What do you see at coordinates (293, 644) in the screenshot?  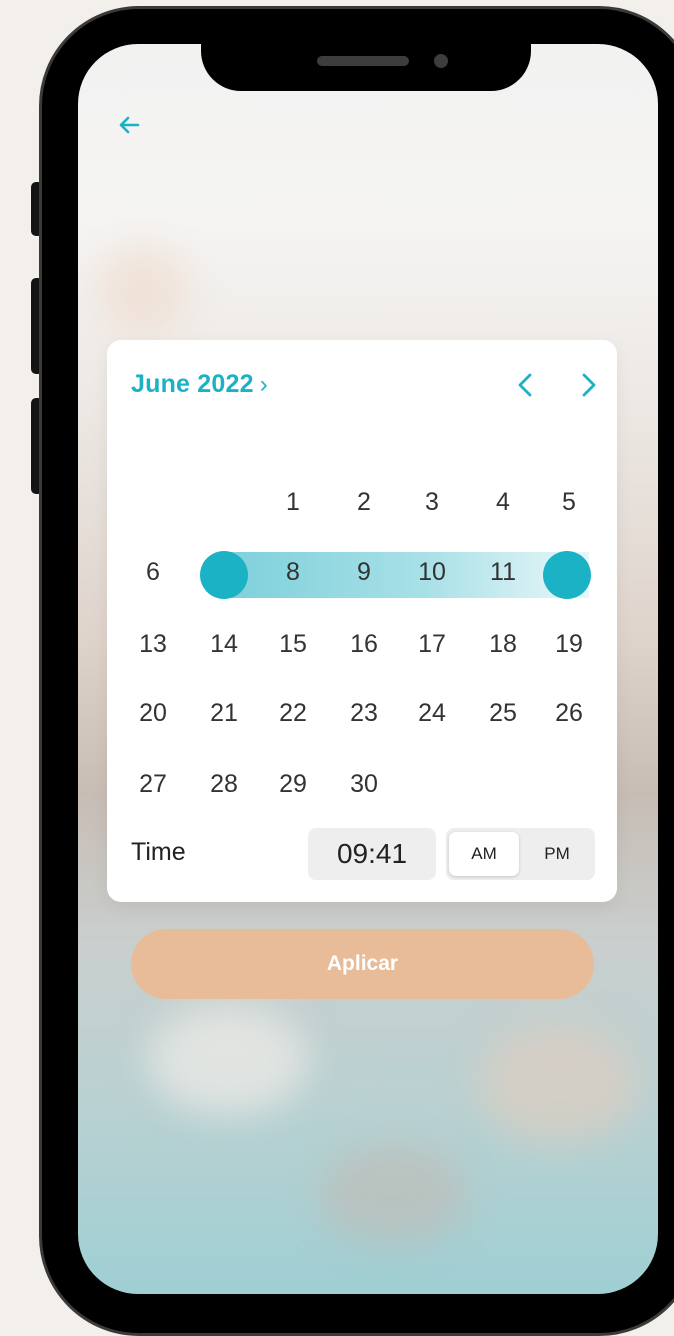 I see `calendar-day: 15` at bounding box center [293, 644].